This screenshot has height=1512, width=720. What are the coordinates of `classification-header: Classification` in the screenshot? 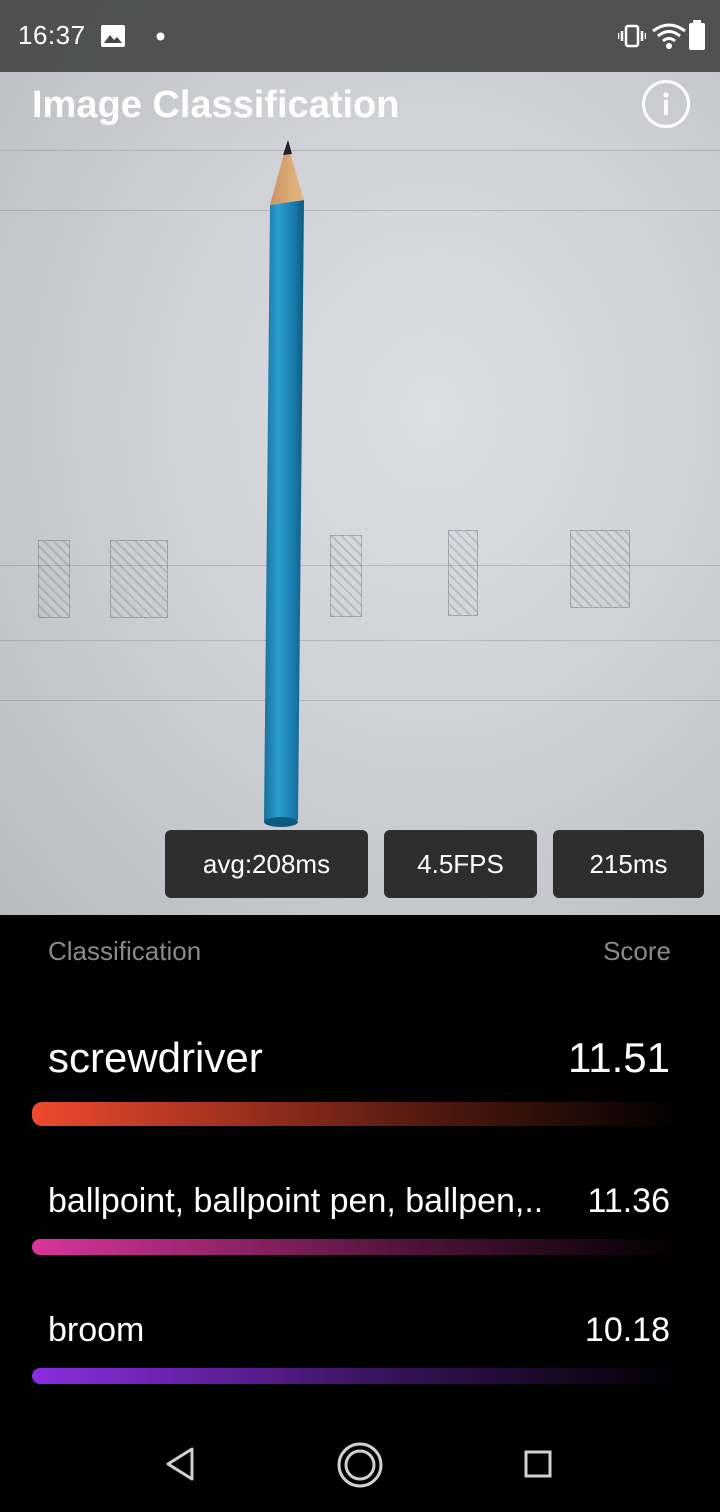 It's located at (125, 951).